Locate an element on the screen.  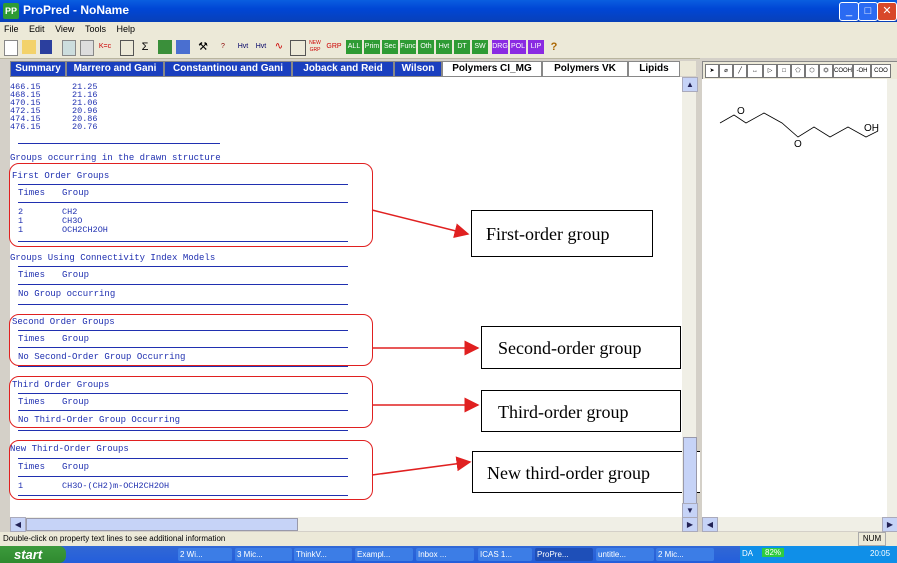
start-button: start is located at coordinates (33, 554).